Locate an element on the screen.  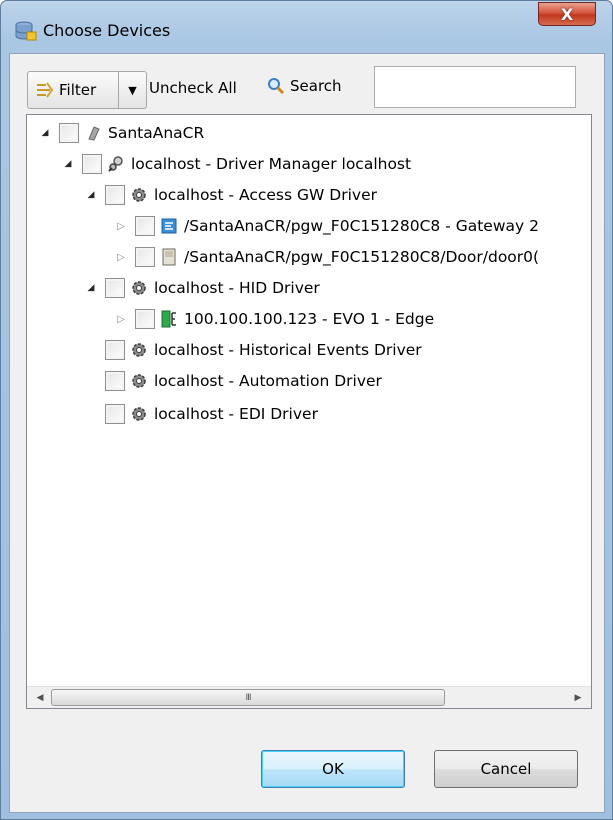
node-label: 100.100.100.123 - EVO 1 - Edge is located at coordinates (309, 319).